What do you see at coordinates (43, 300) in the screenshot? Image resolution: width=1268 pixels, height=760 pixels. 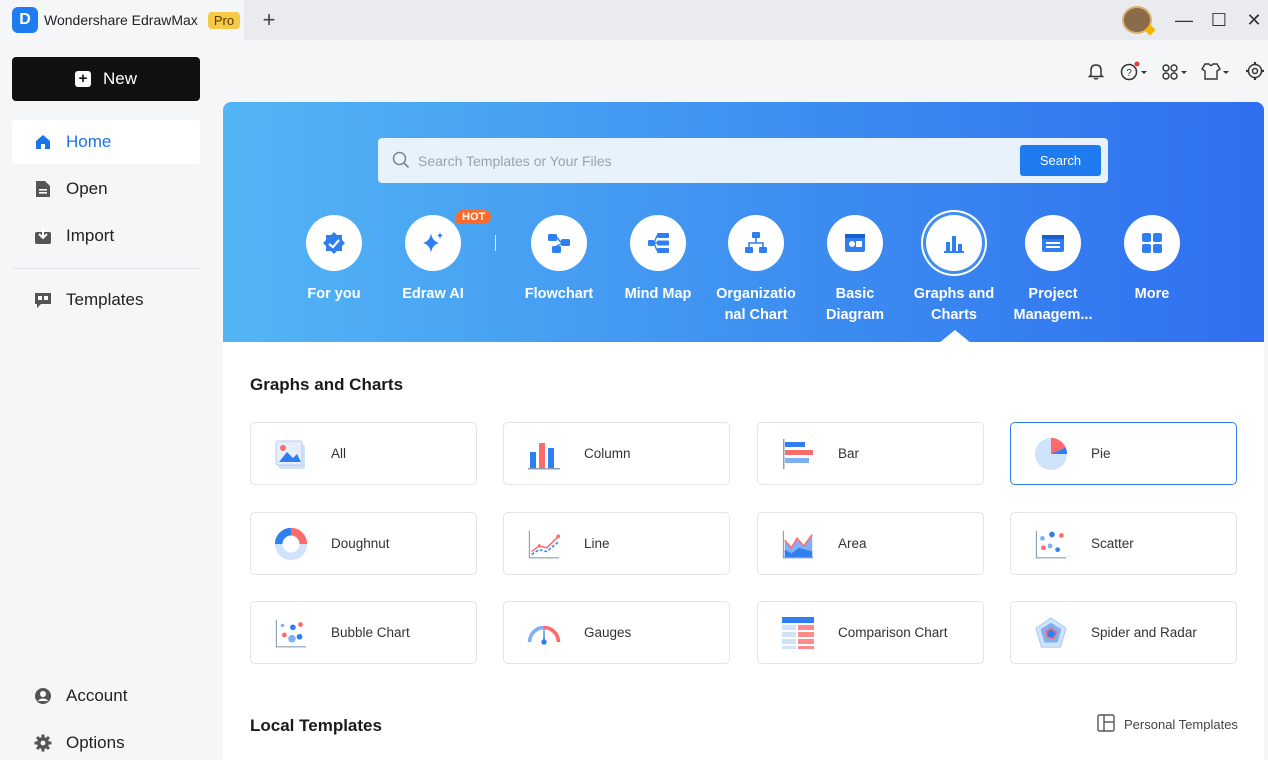 I see `templates-icon` at bounding box center [43, 300].